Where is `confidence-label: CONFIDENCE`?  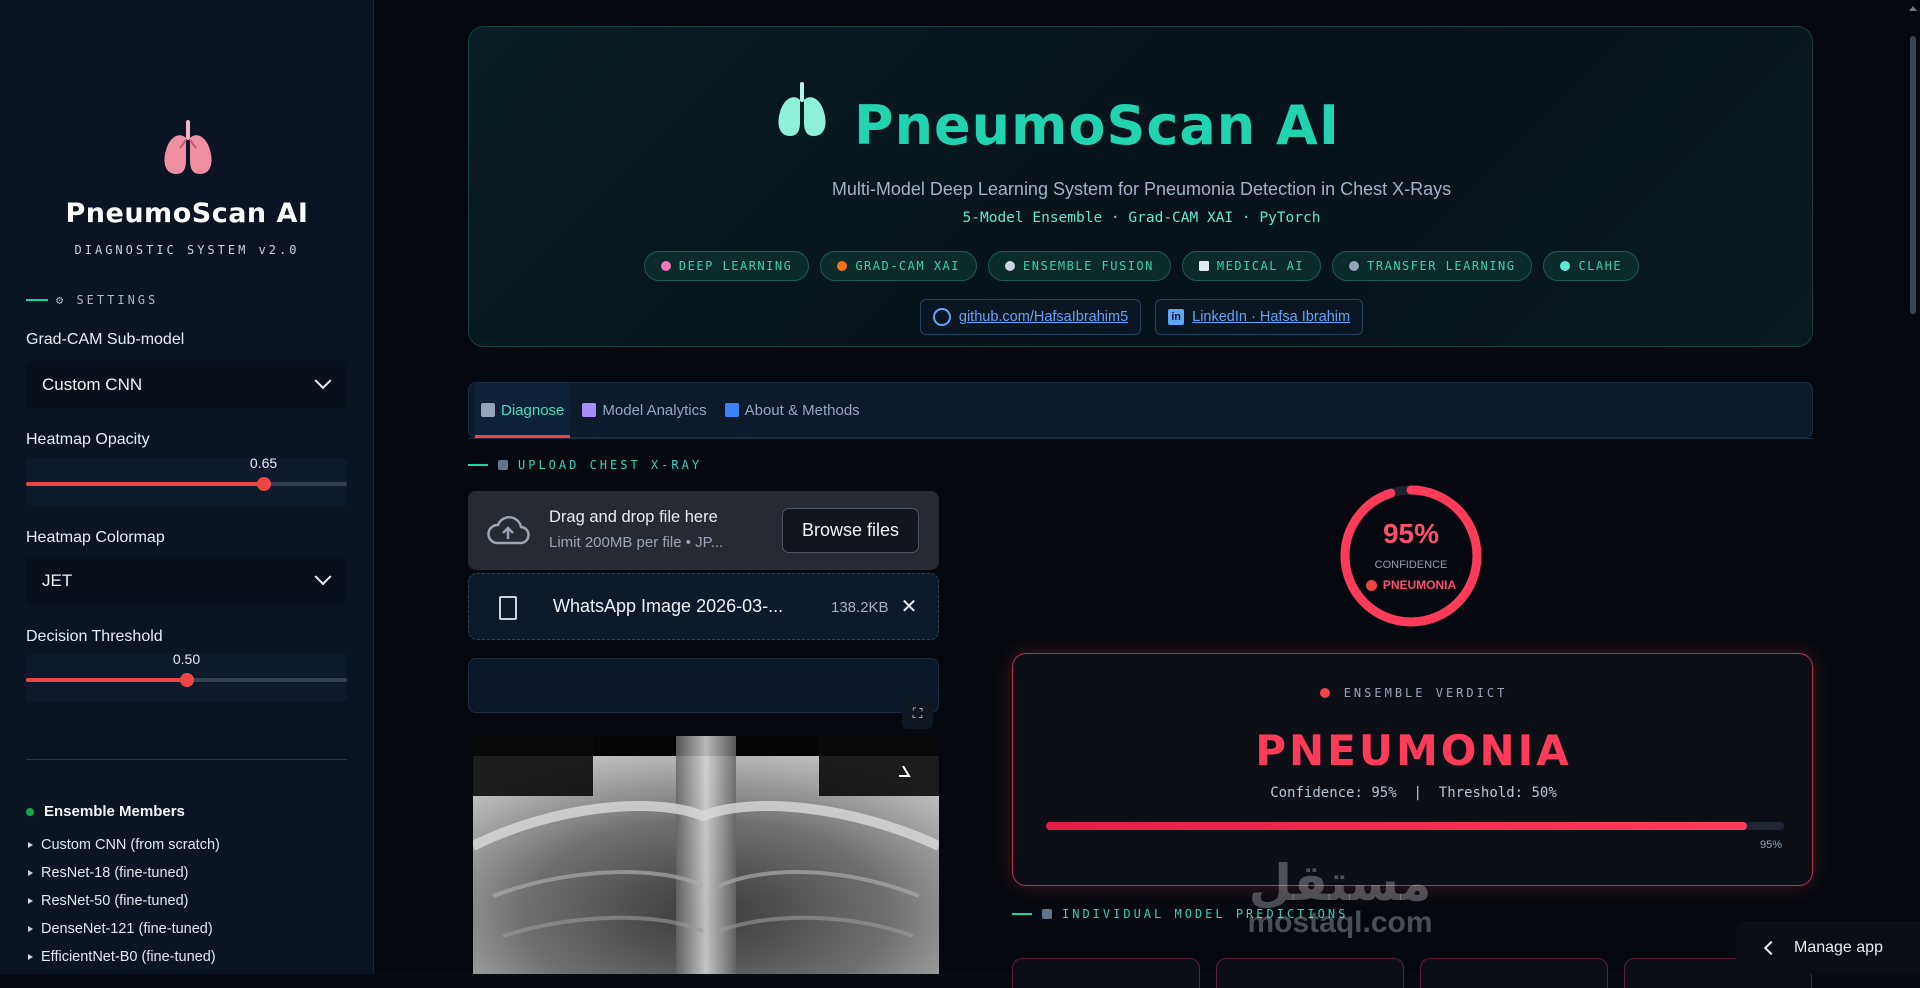
confidence-label: CONFIDENCE is located at coordinates (1411, 565).